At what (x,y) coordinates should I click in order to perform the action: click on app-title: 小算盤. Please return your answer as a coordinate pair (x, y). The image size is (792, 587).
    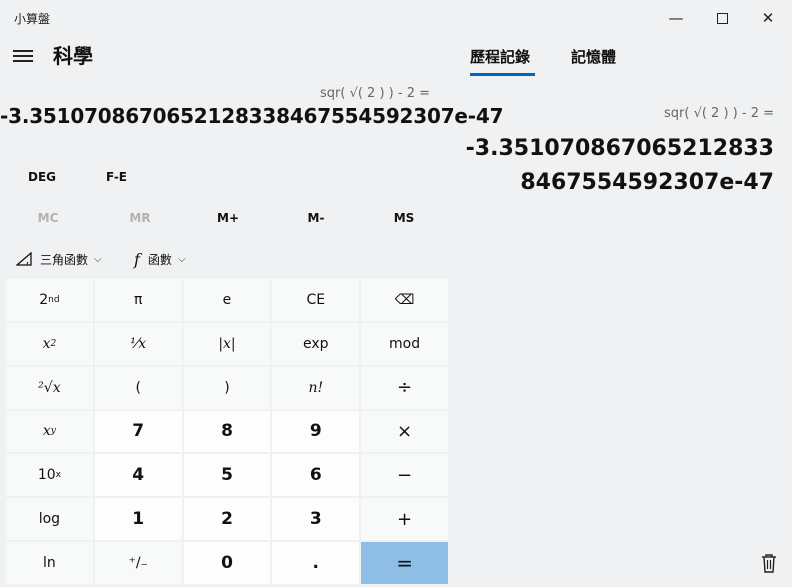
    Looking at the image, I should click on (32, 19).